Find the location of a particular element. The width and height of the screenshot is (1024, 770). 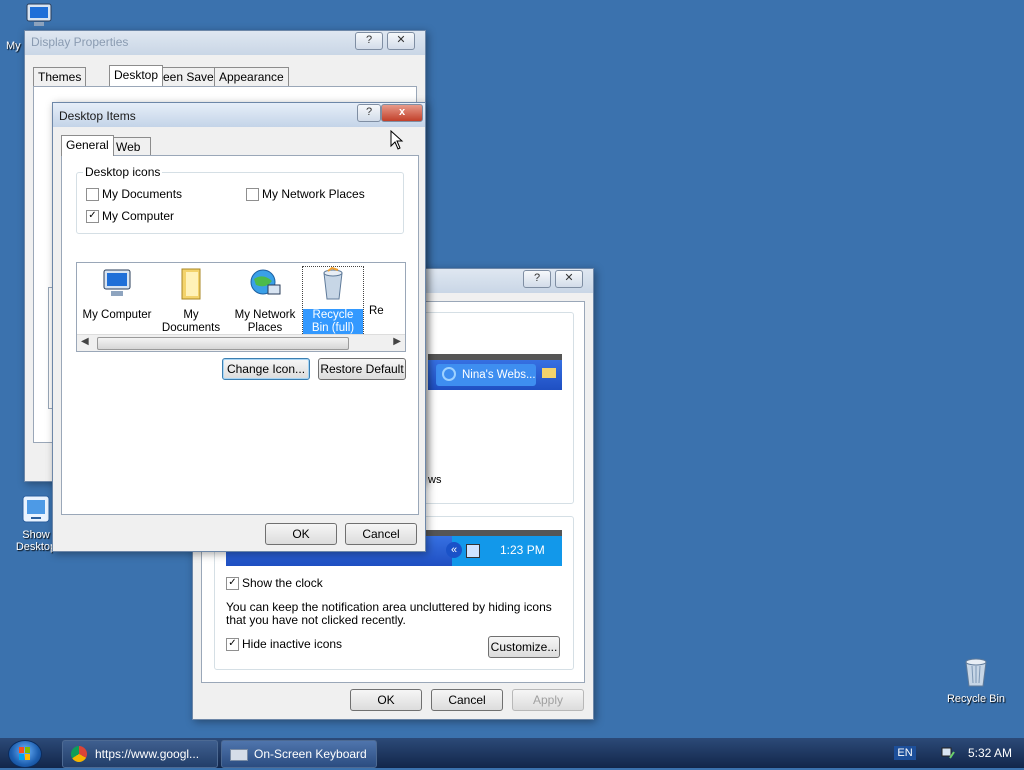

my-network-places-icon is located at coordinates (265, 282).